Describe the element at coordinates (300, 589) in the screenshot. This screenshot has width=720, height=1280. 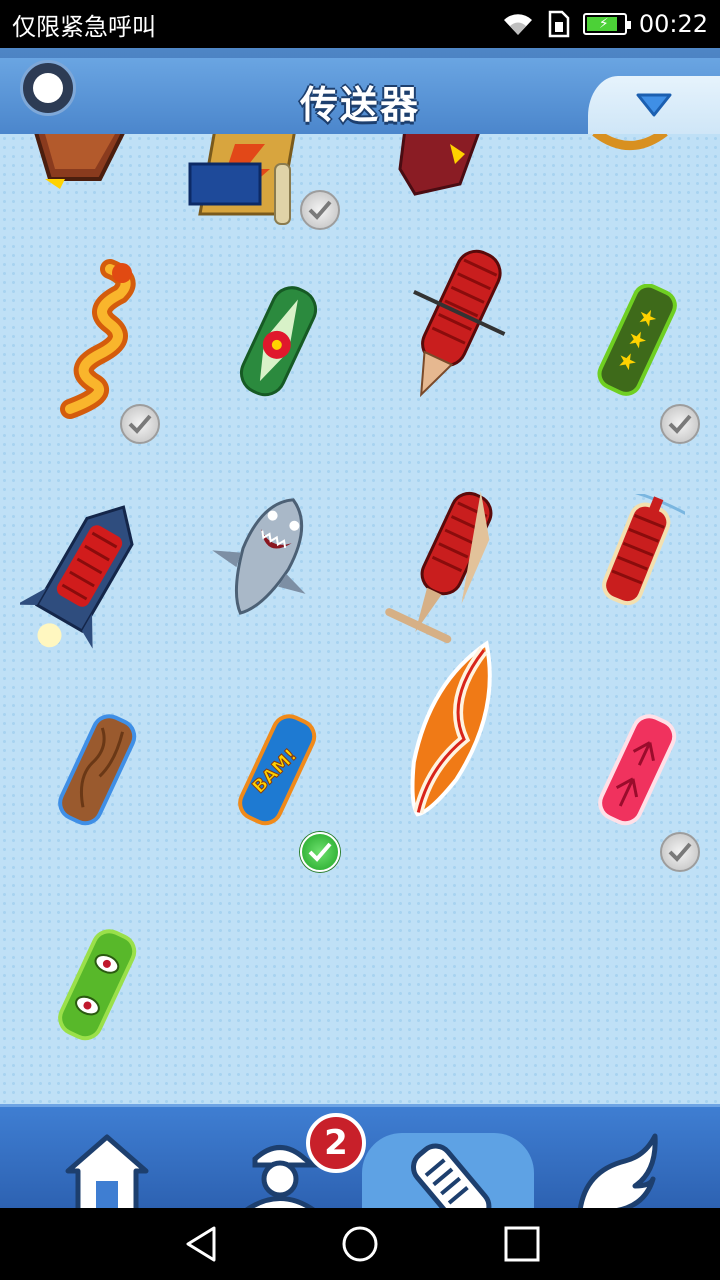
I see `shark-board` at that location.